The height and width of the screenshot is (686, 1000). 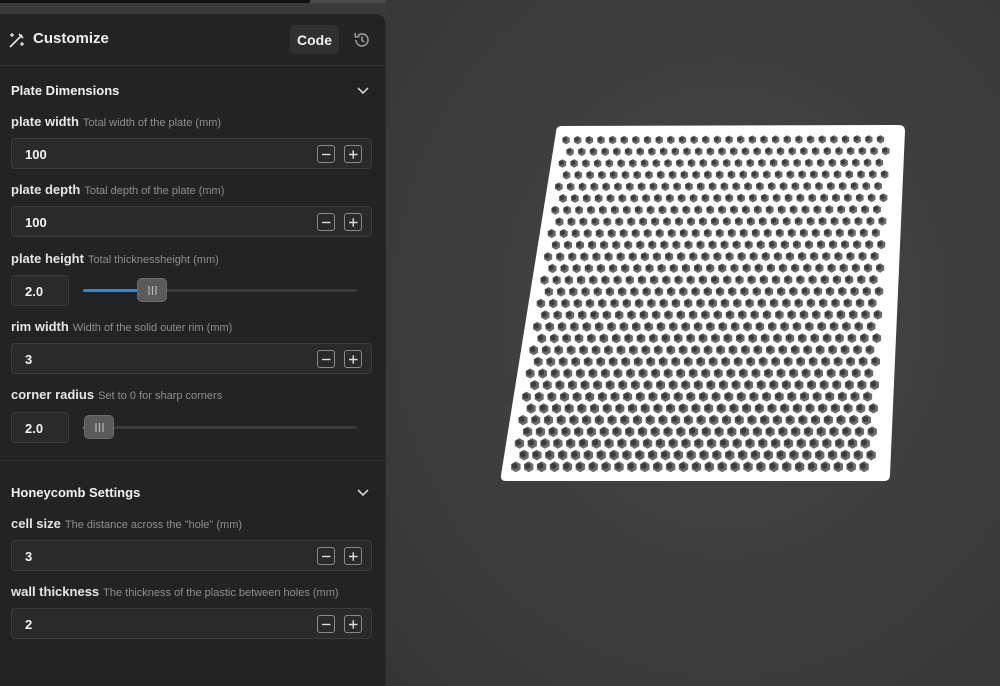 What do you see at coordinates (71, 38) in the screenshot?
I see `panel-title: Customize` at bounding box center [71, 38].